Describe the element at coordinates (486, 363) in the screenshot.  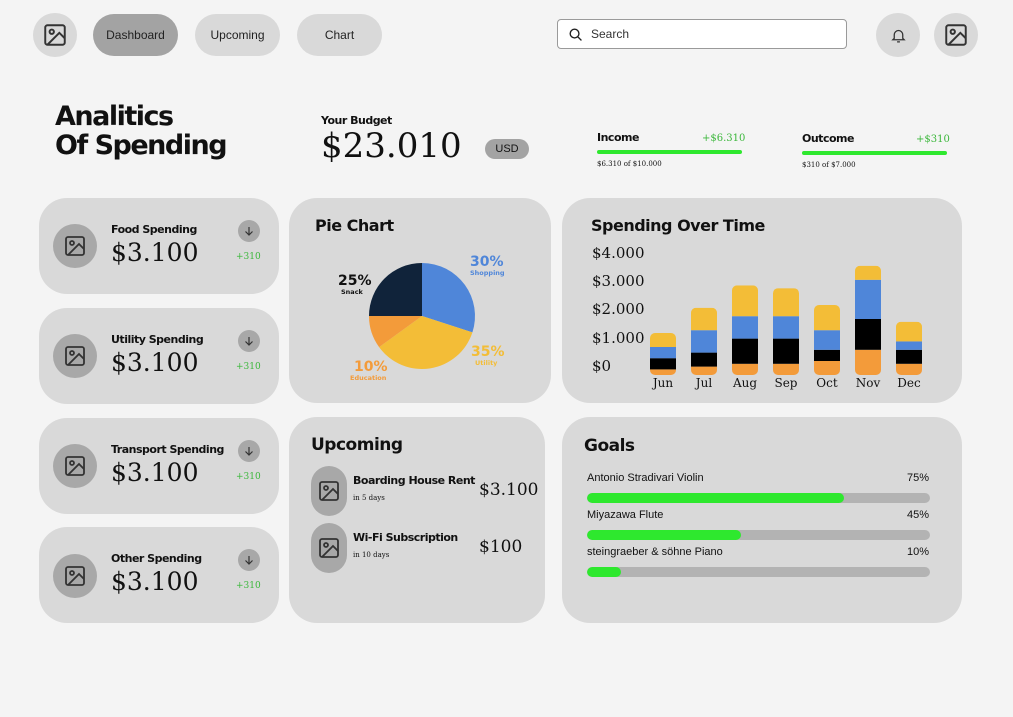
I see `pie-label-utility-name: Utility` at that location.